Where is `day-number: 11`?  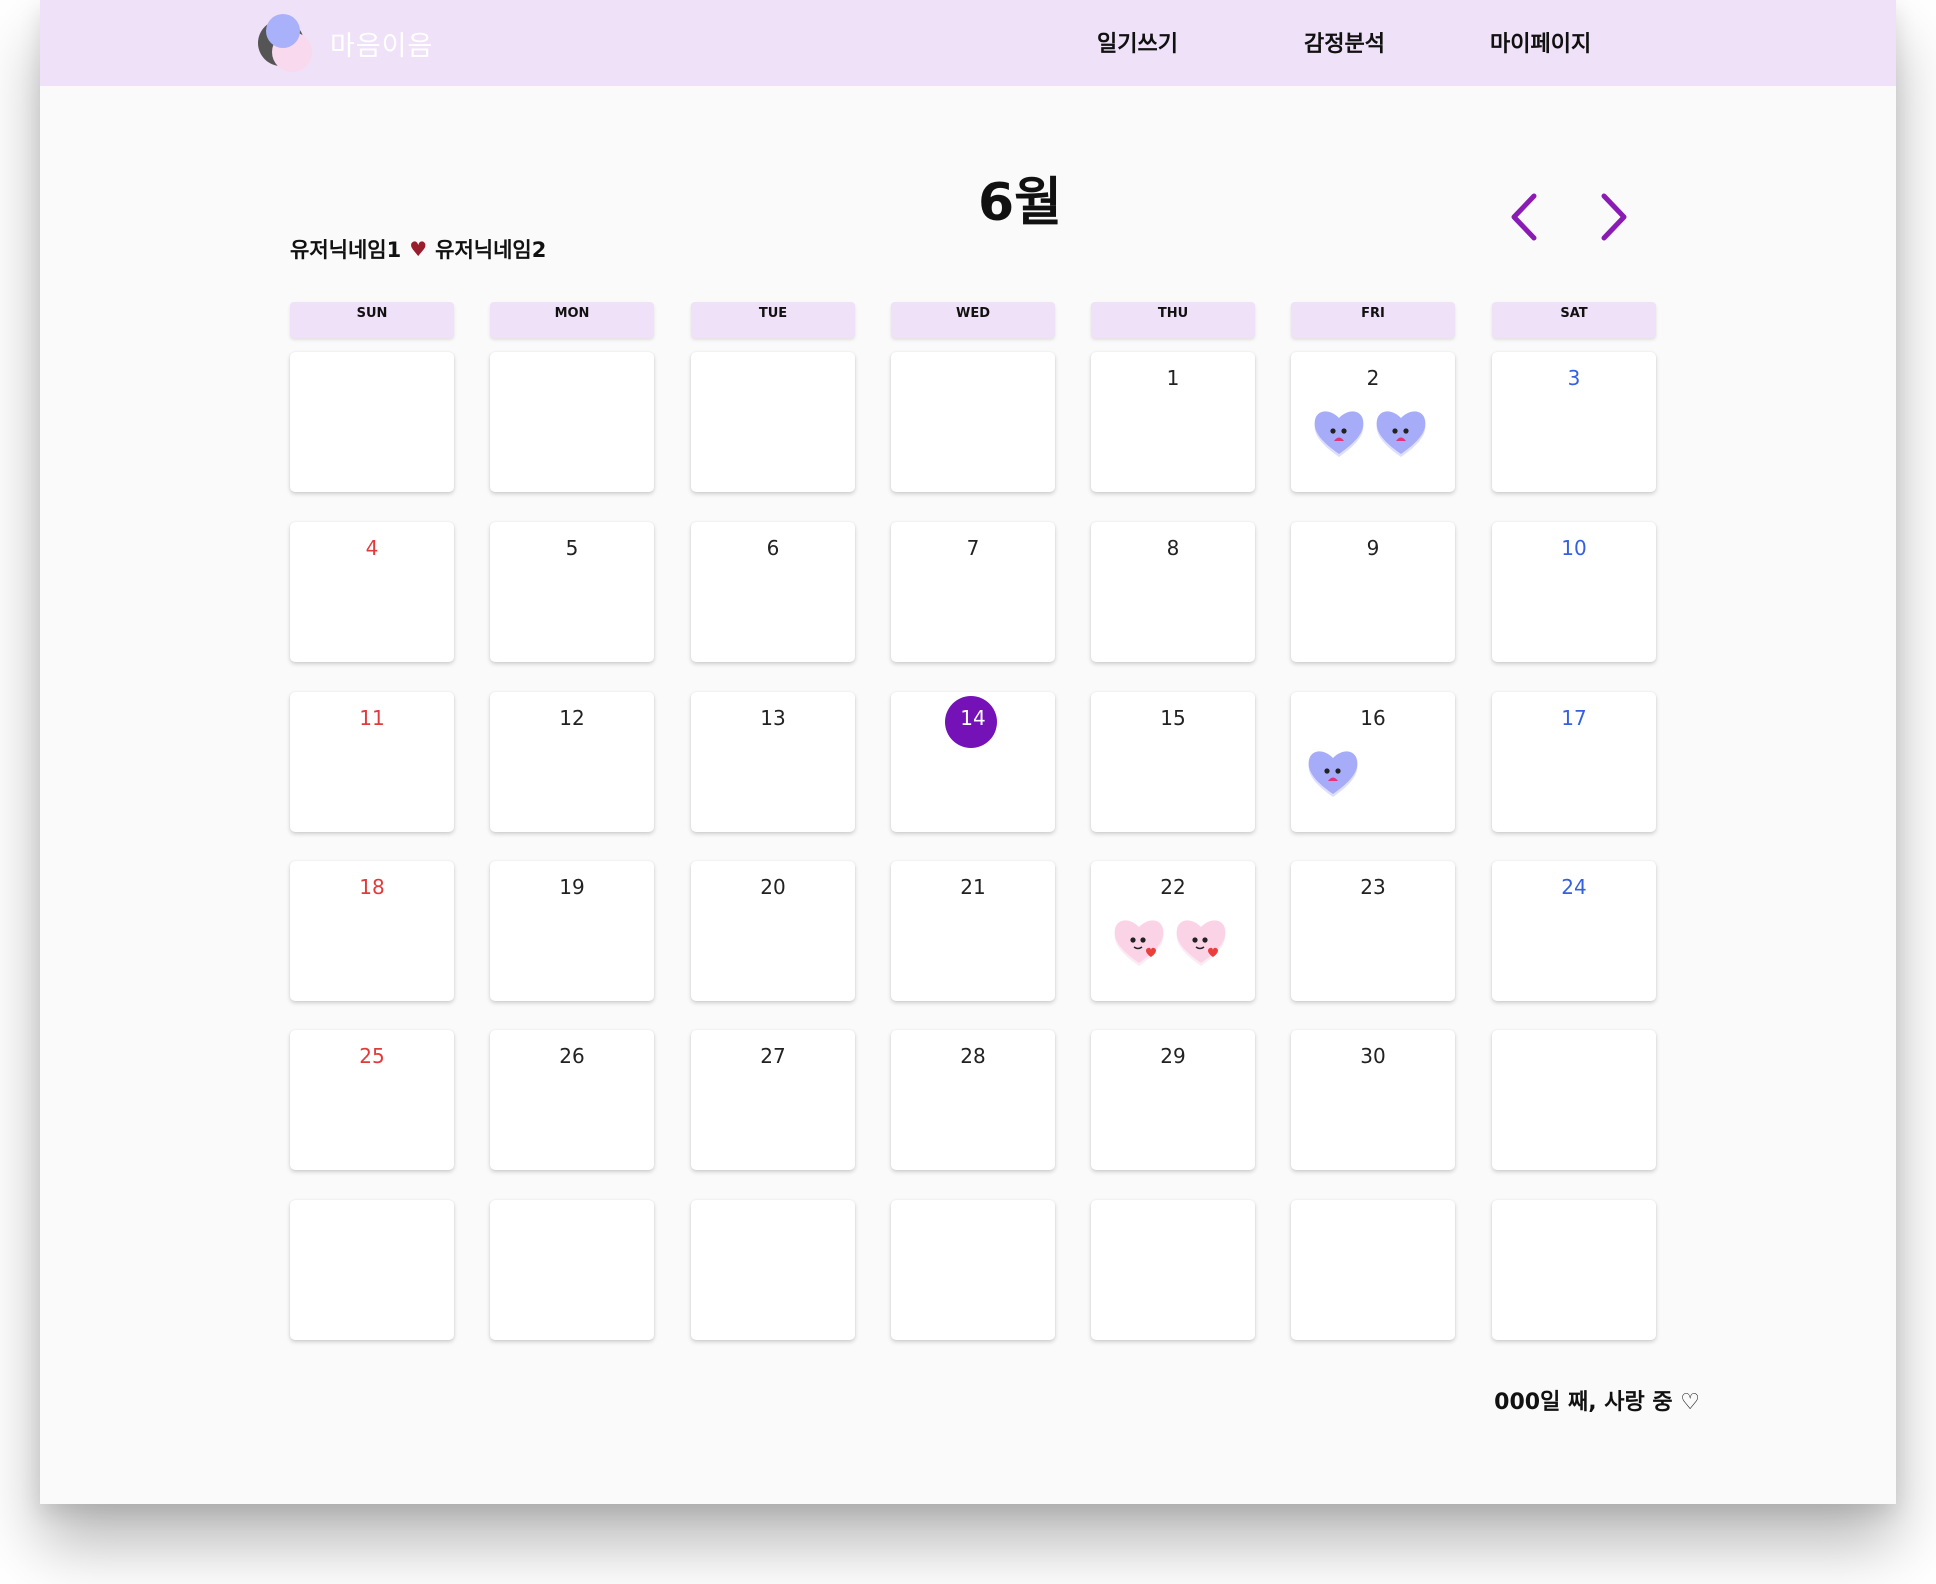 day-number: 11 is located at coordinates (372, 718).